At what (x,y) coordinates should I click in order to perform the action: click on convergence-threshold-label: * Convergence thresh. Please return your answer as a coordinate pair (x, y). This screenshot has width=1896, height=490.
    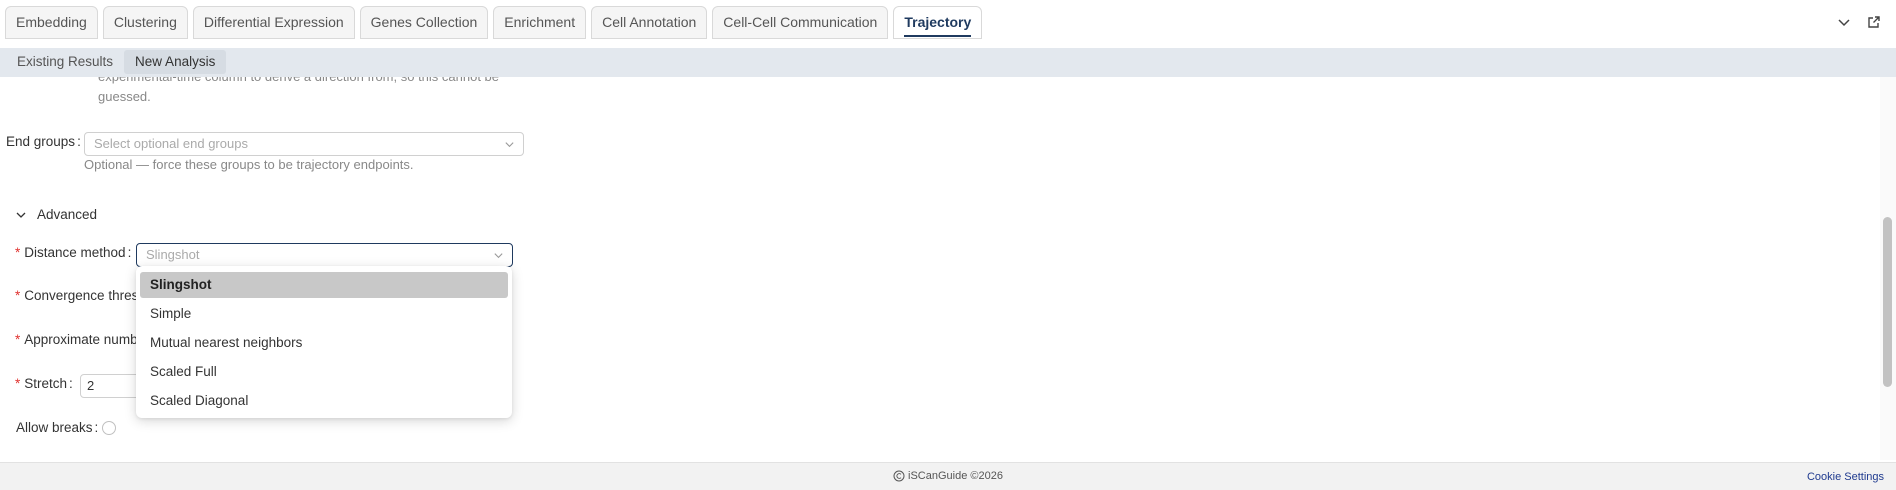
    Looking at the image, I should click on (80, 295).